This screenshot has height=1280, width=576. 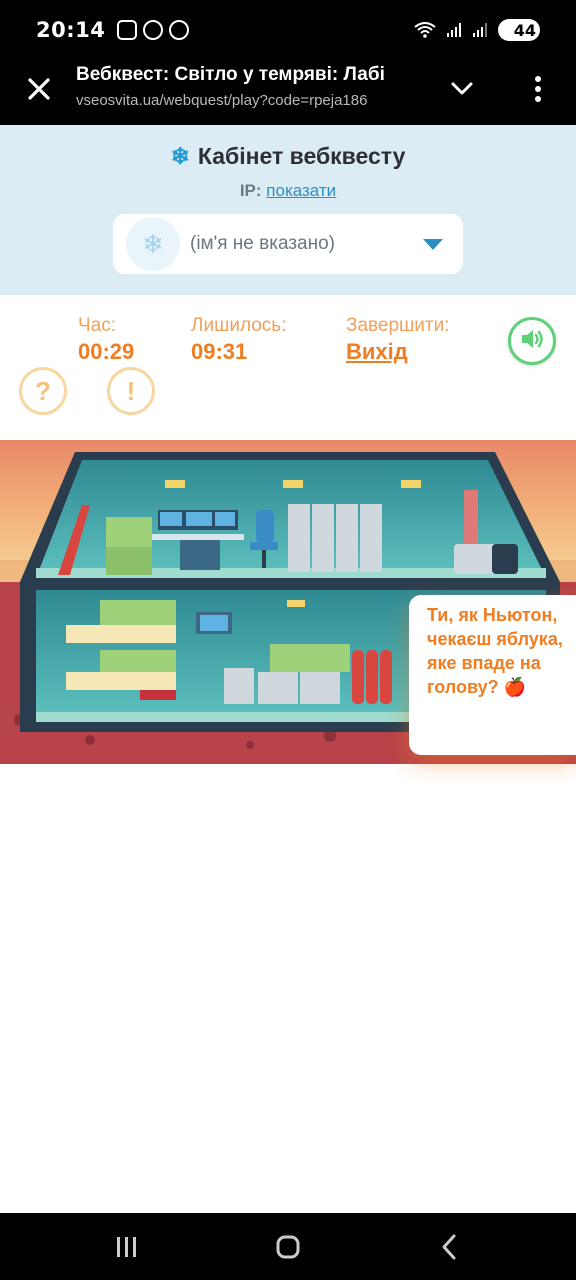 I want to click on elapsed-time: Час: 00:29, so click(x=106, y=340).